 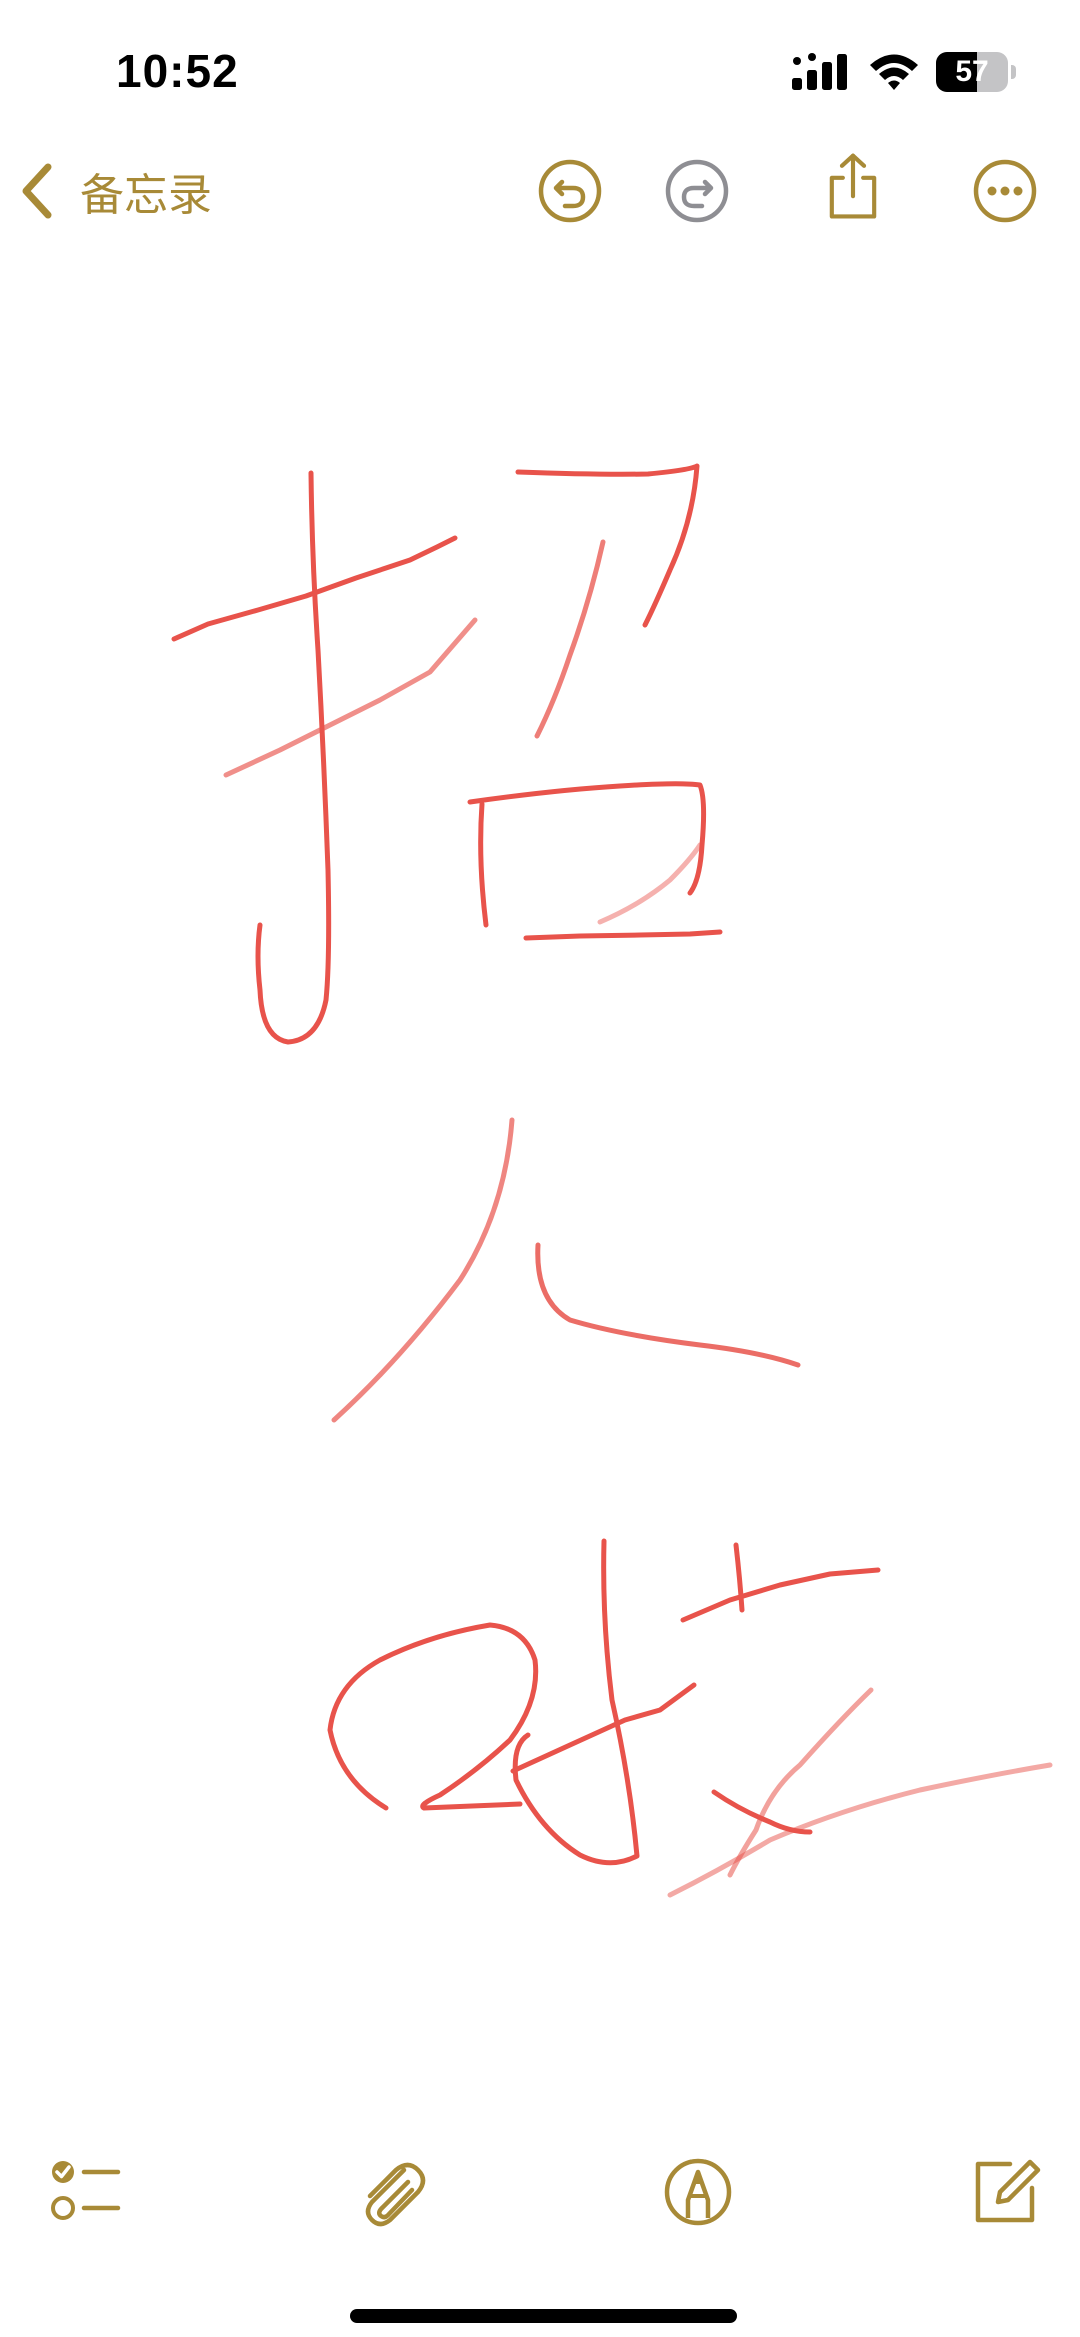 I want to click on compose-icon, so click(x=1008, y=2191).